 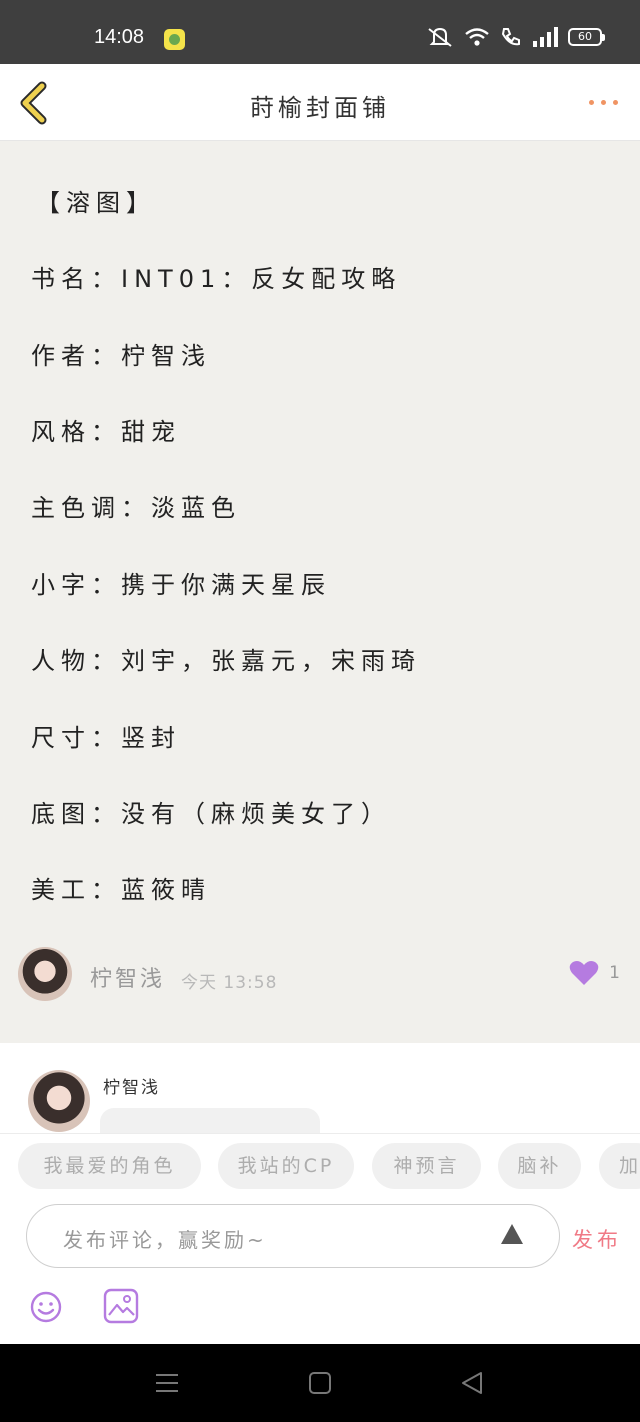 What do you see at coordinates (216, 279) in the screenshot?
I see `post-line: 书名：INT01：反女配攻略` at bounding box center [216, 279].